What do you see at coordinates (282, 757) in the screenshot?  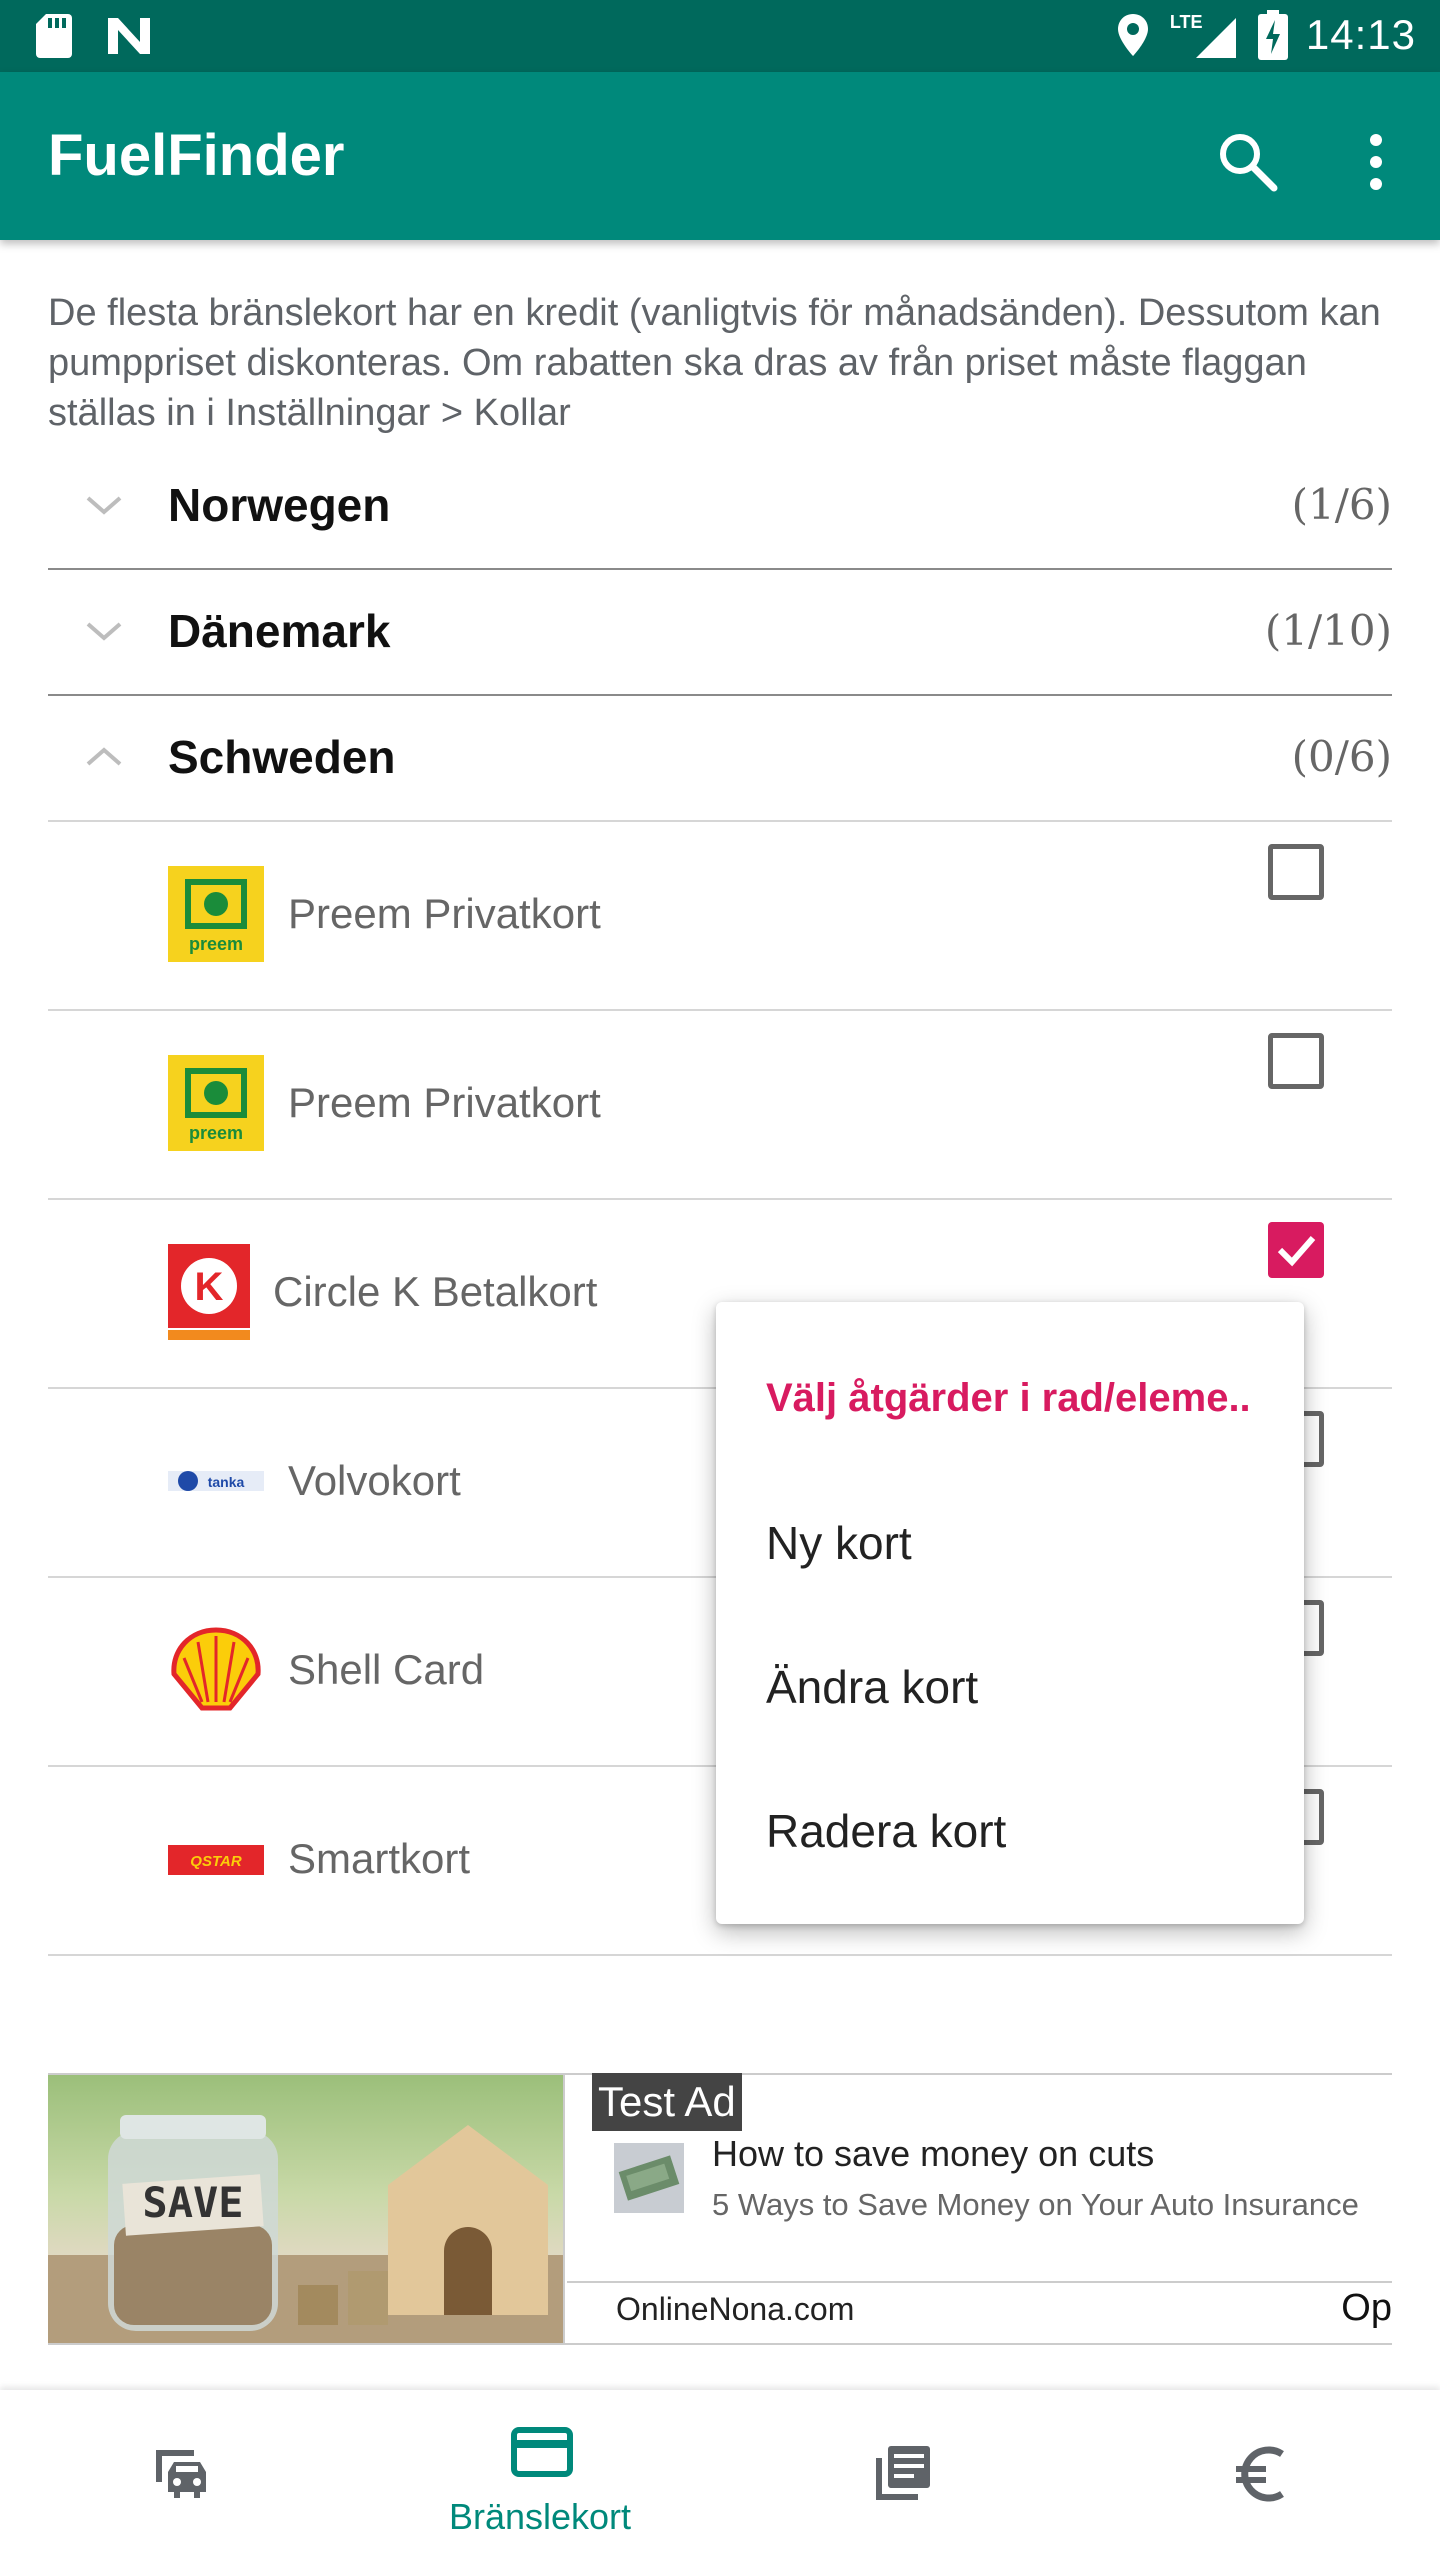 I see `group-name: Schweden` at bounding box center [282, 757].